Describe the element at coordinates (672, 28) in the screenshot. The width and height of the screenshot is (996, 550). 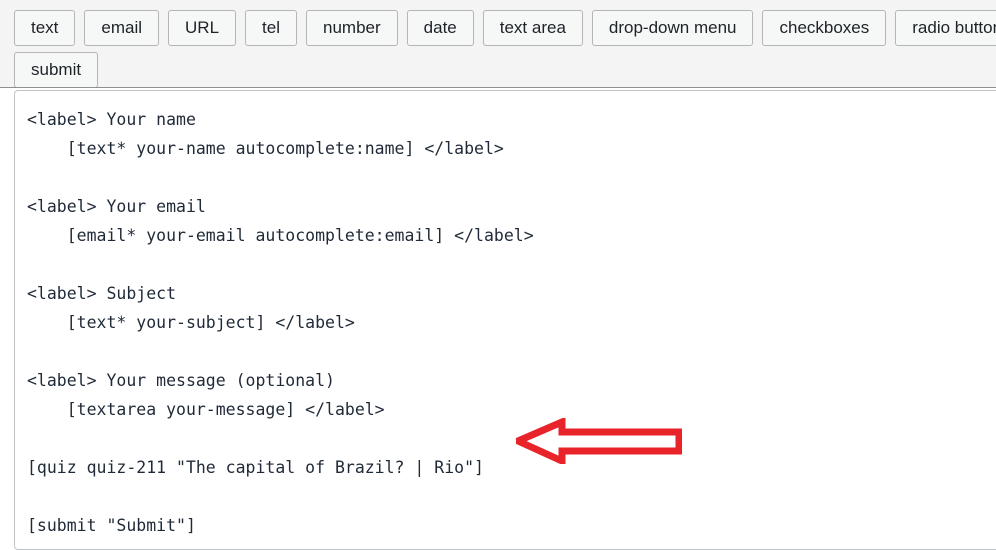
I see `tag-button-drop-down-menu: drop-down menu` at that location.